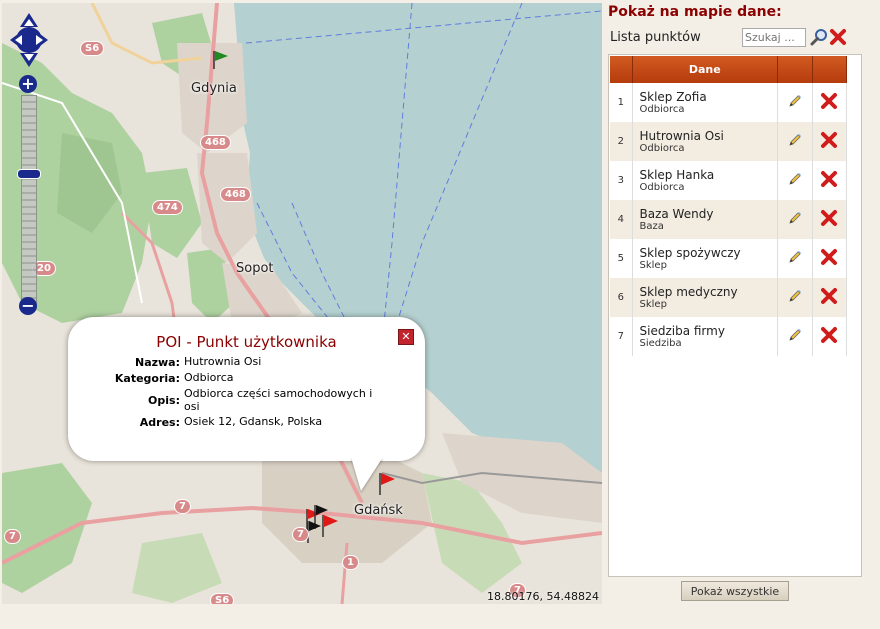 The image size is (880, 629). What do you see at coordinates (621, 219) in the screenshot?
I see `row-number: 4` at bounding box center [621, 219].